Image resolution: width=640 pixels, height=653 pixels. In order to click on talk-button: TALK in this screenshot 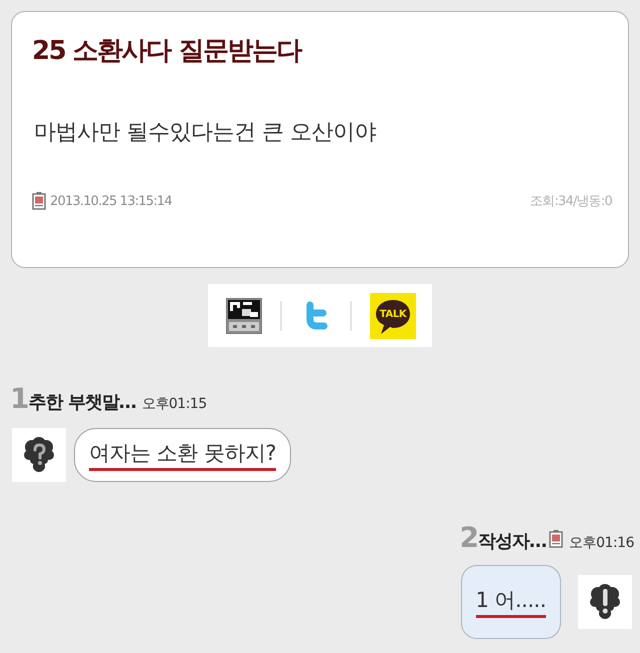, I will do `click(393, 315)`.